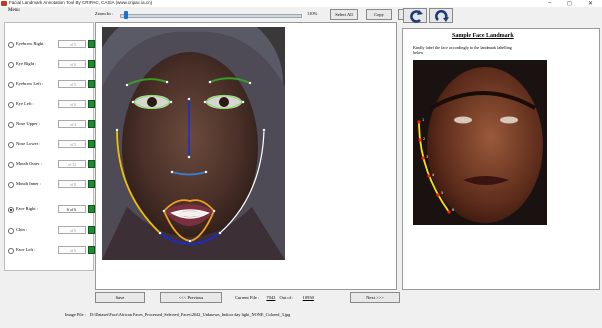 This screenshot has height=328, width=602. Describe the element at coordinates (51, 105) in the screenshot. I see `landmark-row: Eye Left : of 6` at that location.